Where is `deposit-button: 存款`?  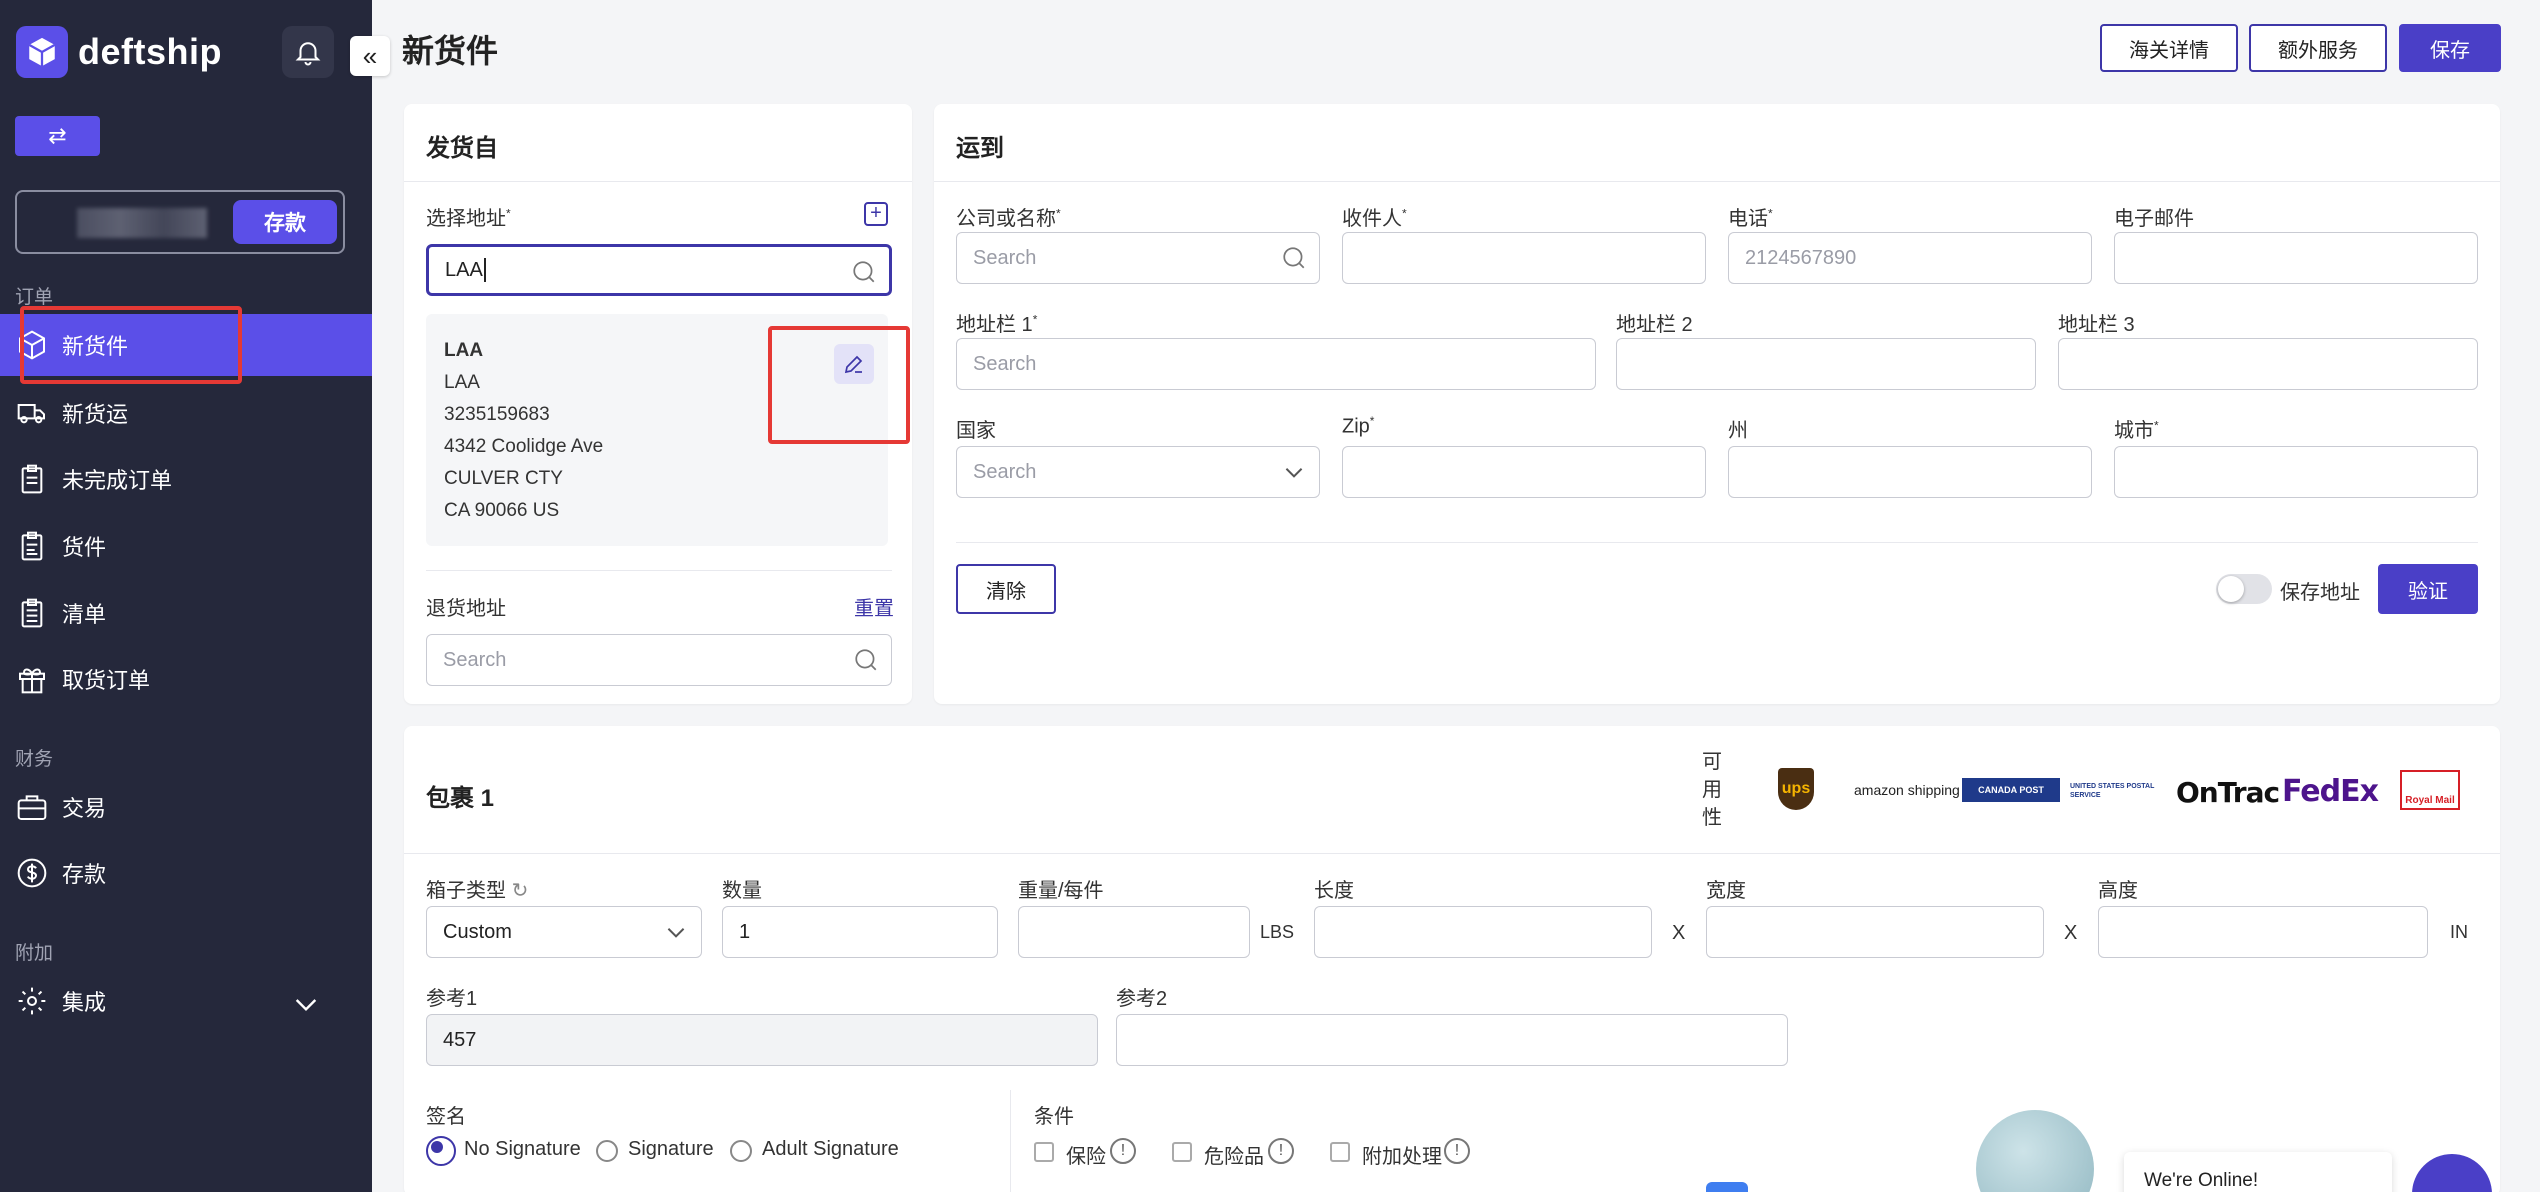 deposit-button: 存款 is located at coordinates (285, 222).